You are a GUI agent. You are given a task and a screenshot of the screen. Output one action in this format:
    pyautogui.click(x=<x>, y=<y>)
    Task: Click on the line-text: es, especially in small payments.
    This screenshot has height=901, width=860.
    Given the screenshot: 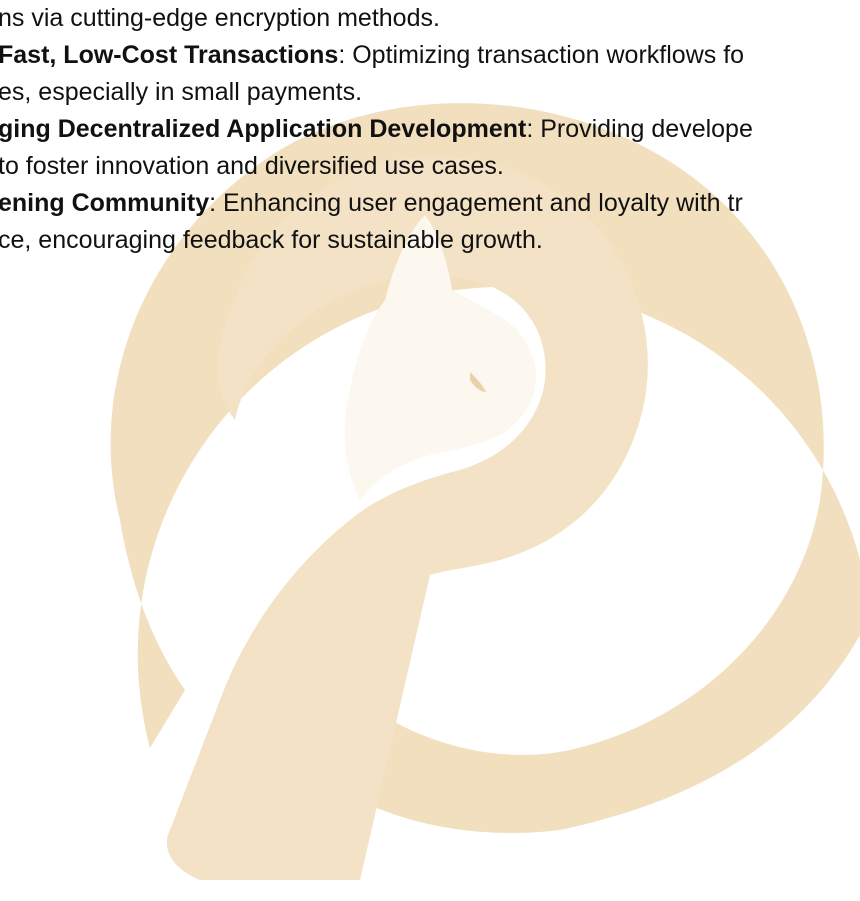 What is the action you would take?
    pyautogui.click(x=181, y=92)
    